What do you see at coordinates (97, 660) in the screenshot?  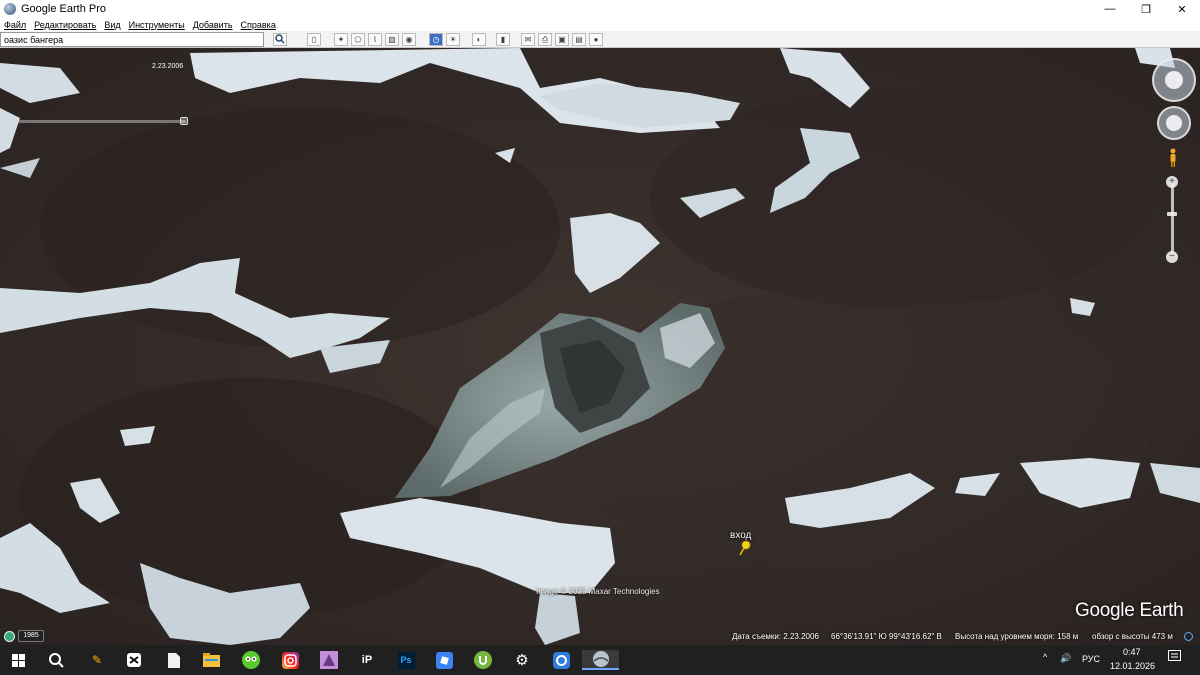 I see `cleaner-icon: ✎` at bounding box center [97, 660].